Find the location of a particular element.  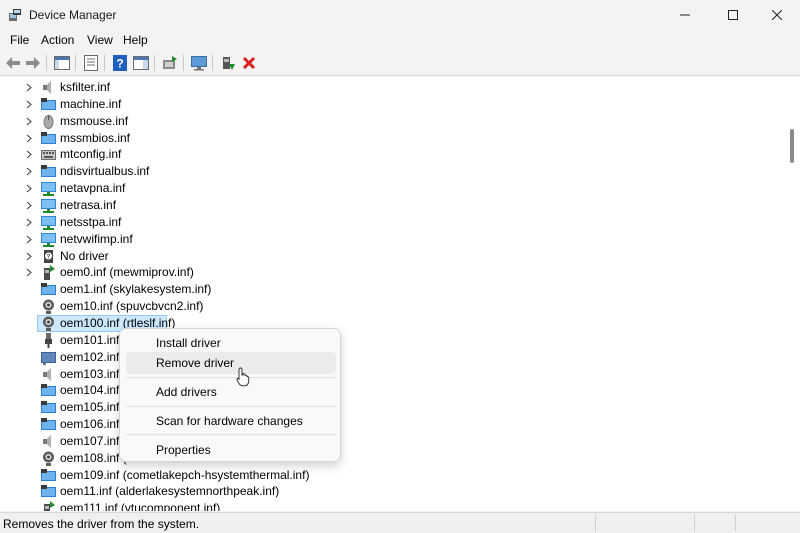

help-icon: ? is located at coordinates (120, 63).